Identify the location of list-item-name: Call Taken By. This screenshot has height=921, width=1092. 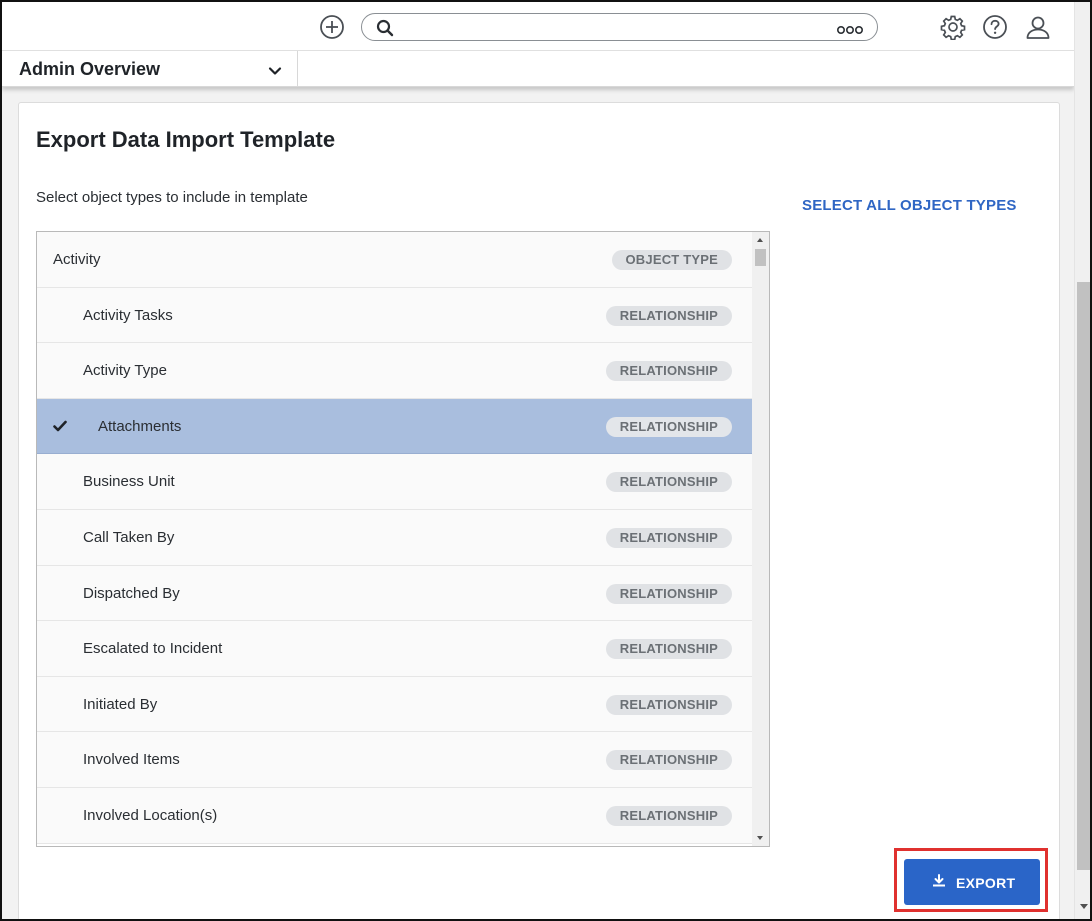
(129, 537).